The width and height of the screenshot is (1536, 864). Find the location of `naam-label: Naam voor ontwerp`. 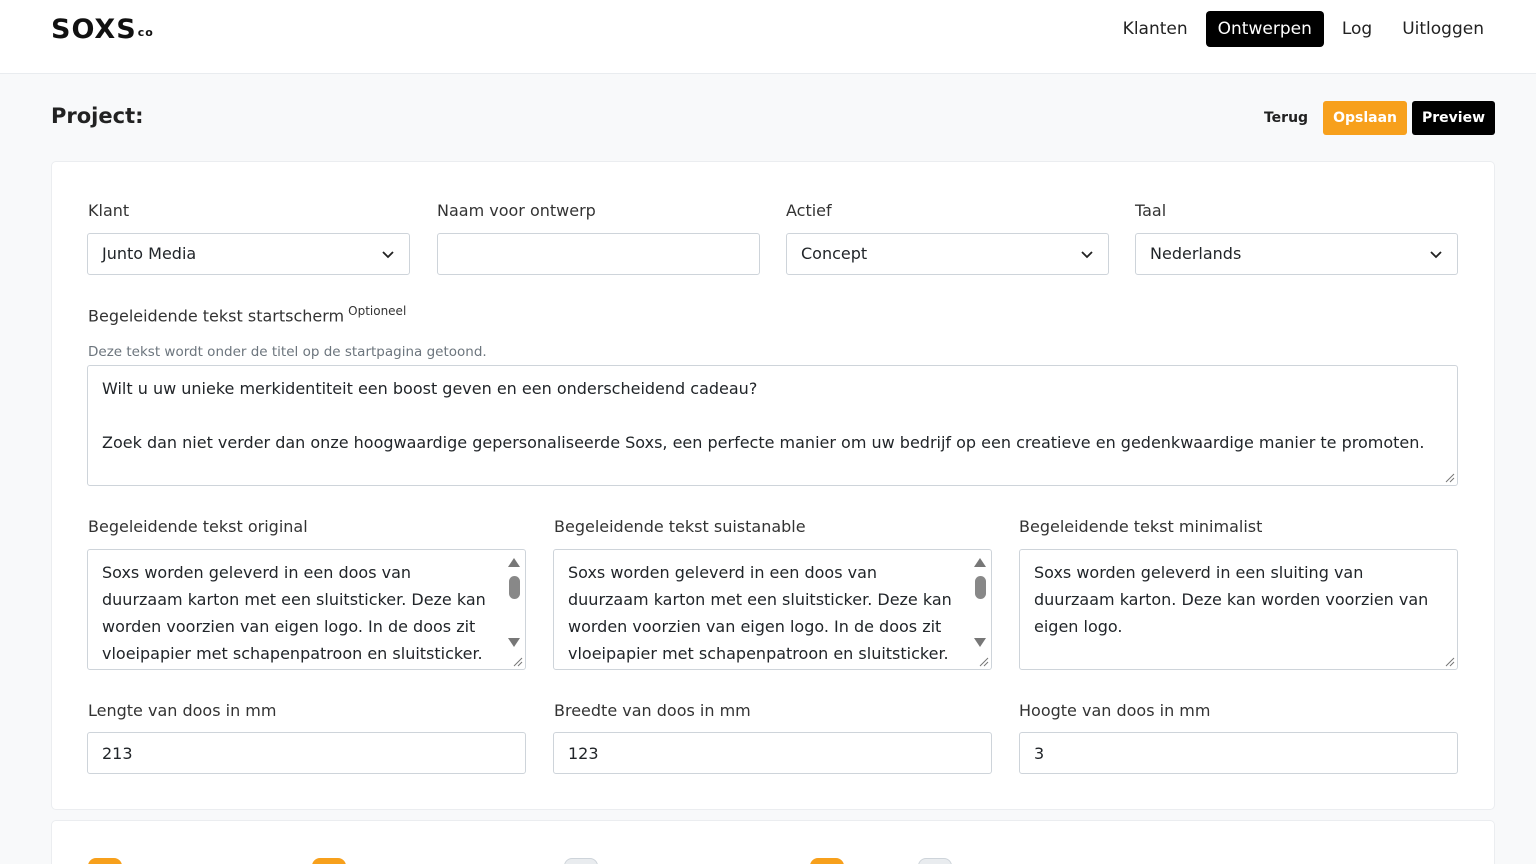

naam-label: Naam voor ontwerp is located at coordinates (516, 210).